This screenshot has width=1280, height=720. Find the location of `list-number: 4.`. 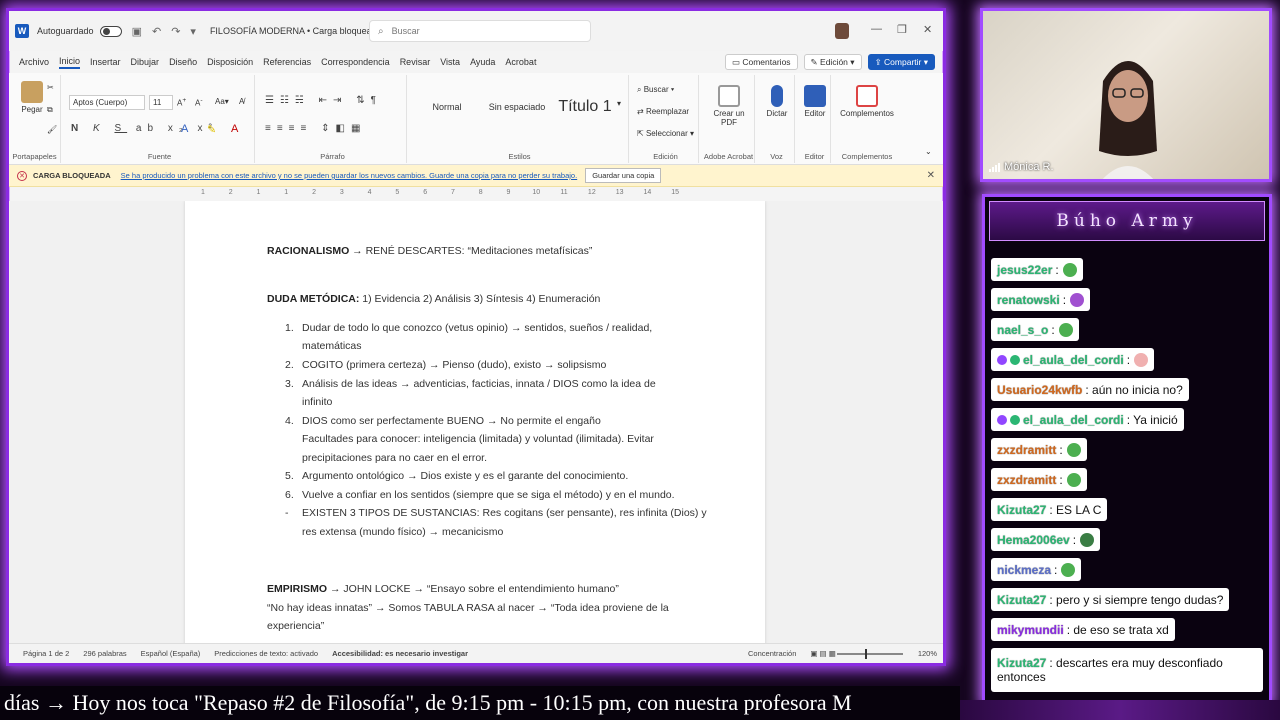

list-number: 4. is located at coordinates (289, 421).